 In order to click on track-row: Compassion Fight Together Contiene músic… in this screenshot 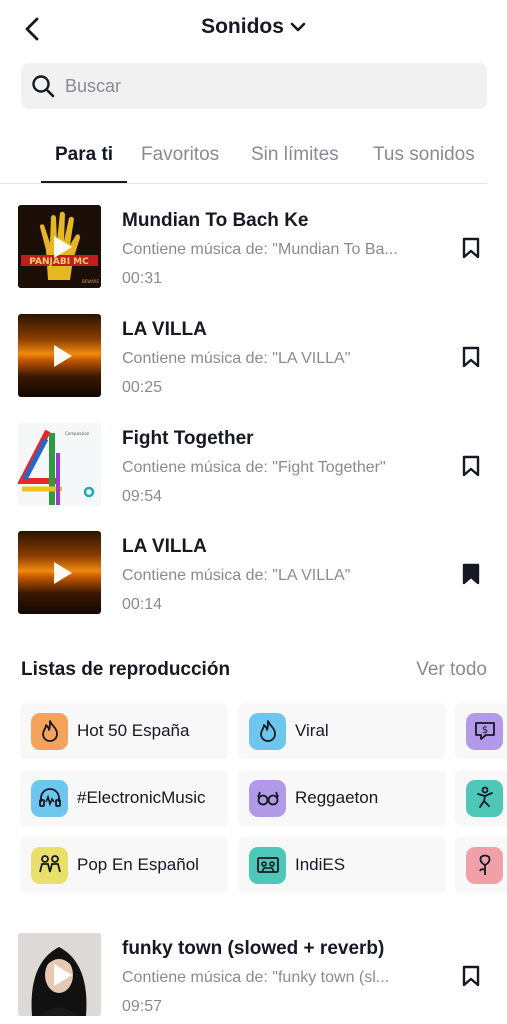, I will do `click(253, 465)`.